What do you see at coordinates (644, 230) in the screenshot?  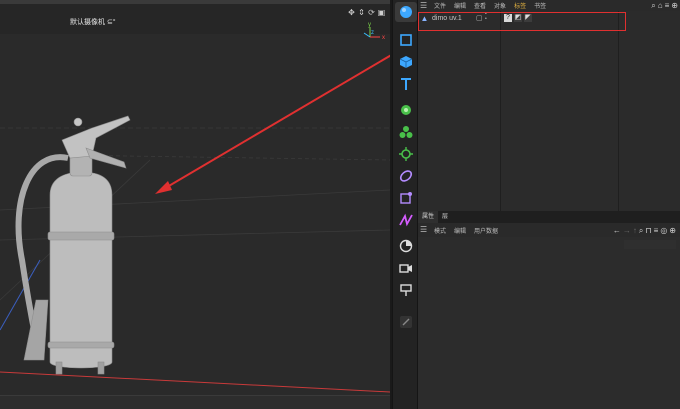 I see `attributes-nav-icons: ← → ↑ ⌕ ⊓ ≡ ◎ ⊕` at bounding box center [644, 230].